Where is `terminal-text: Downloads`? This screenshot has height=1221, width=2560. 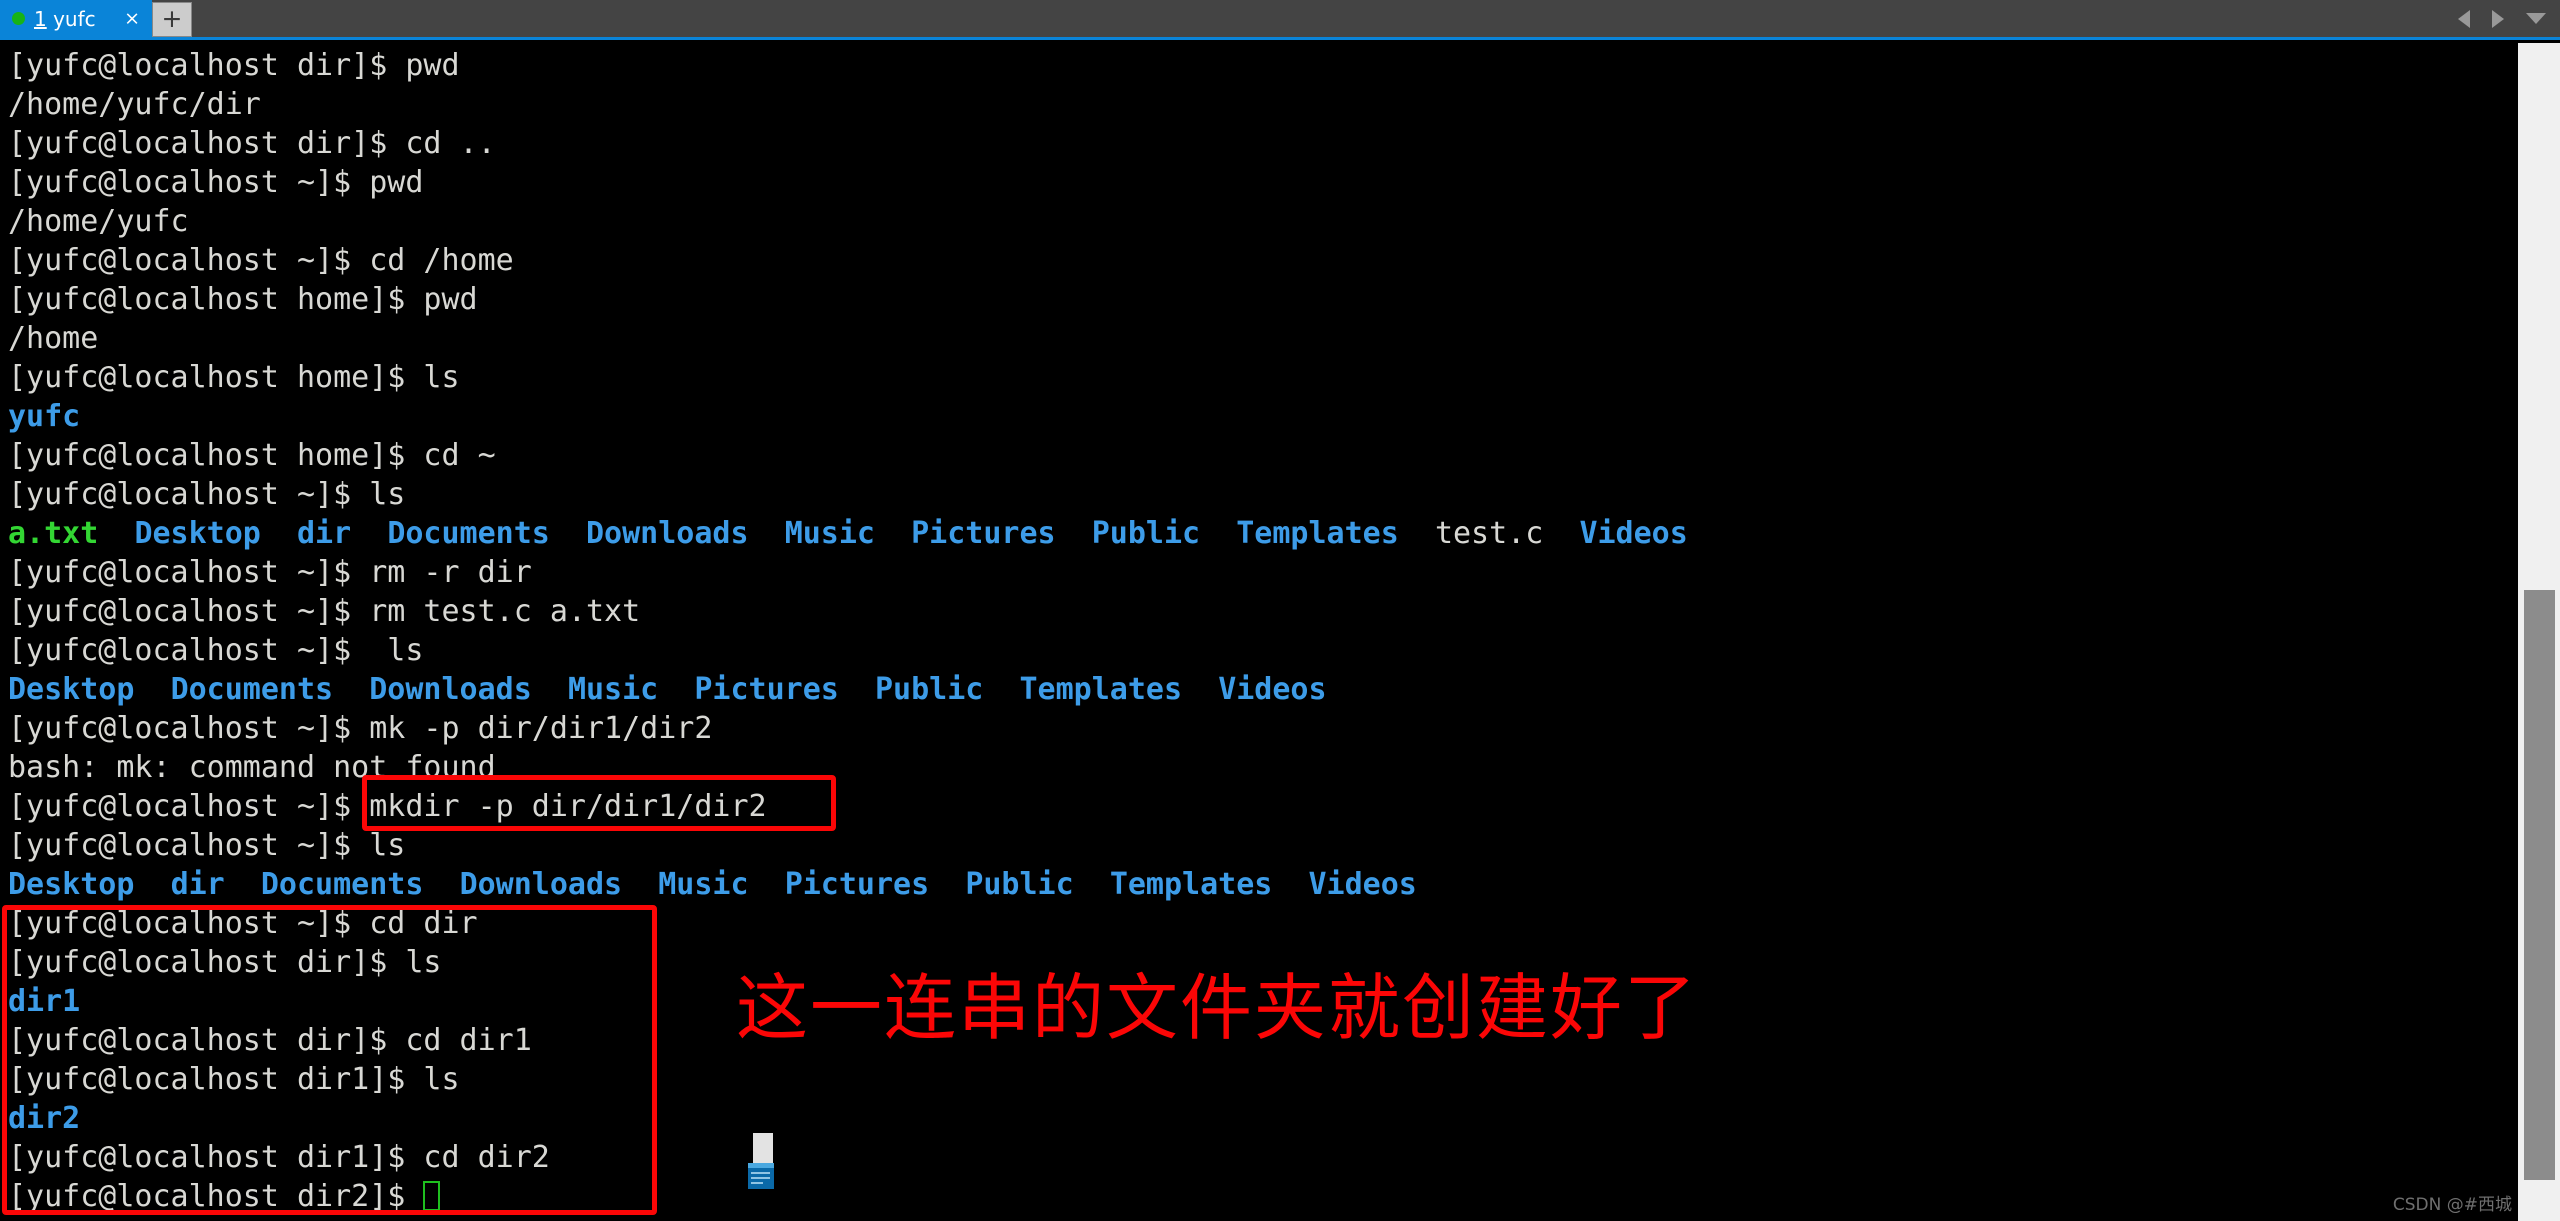 terminal-text: Downloads is located at coordinates (667, 533).